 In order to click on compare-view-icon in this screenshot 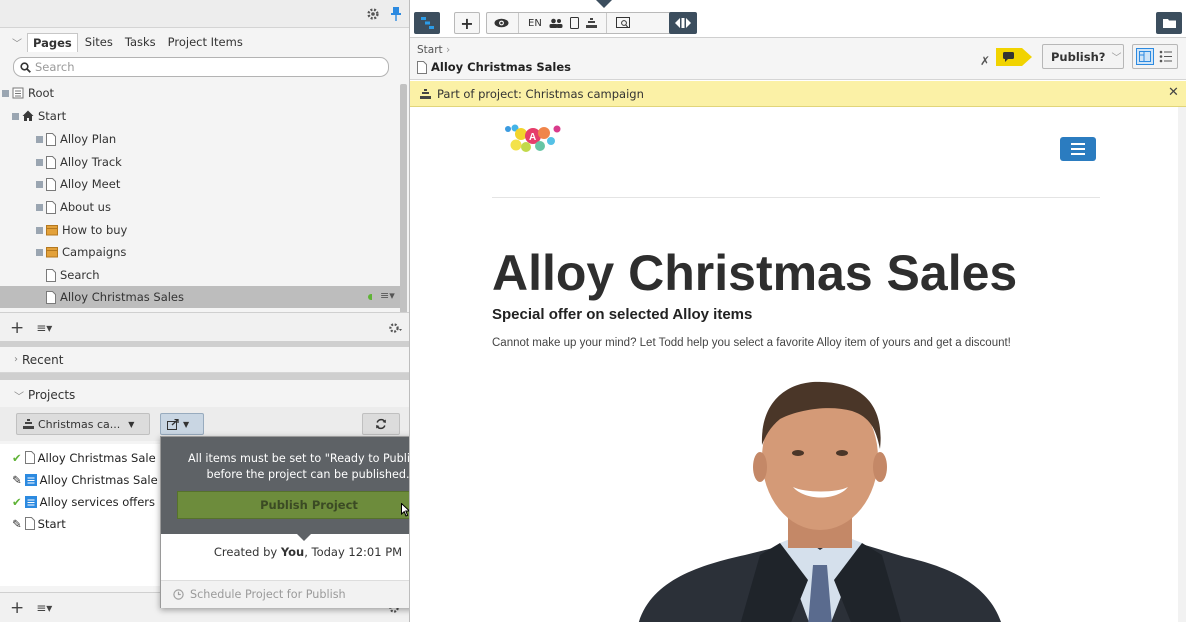, I will do `click(622, 23)`.